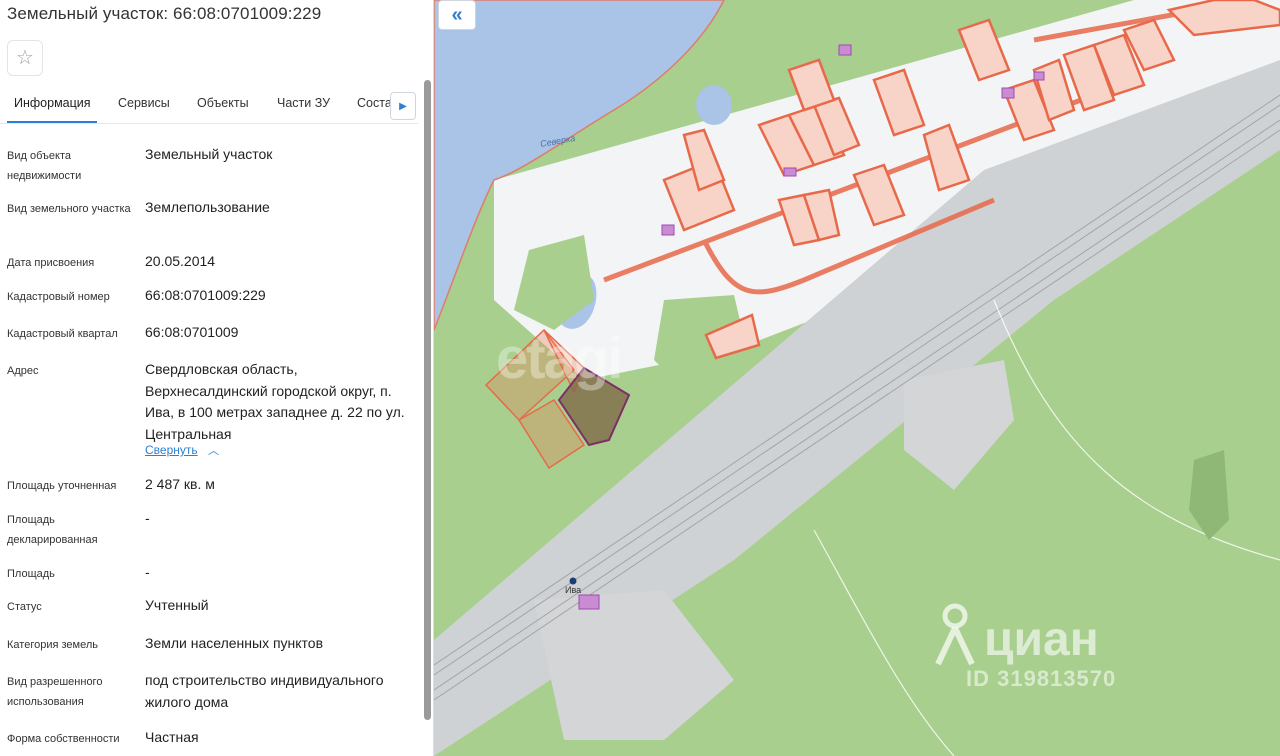 The width and height of the screenshot is (1280, 756). Describe the element at coordinates (223, 103) in the screenshot. I see `tab-objects: Объекты` at that location.